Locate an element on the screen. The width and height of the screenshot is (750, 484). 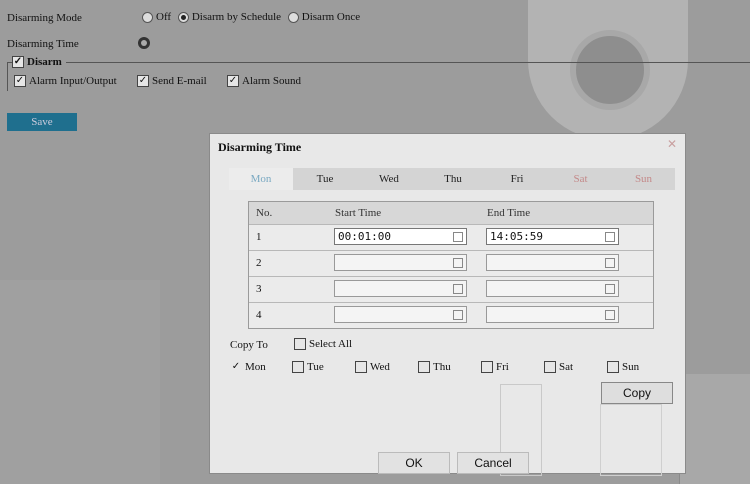
mode-option-schedule: Disarm by Schedule is located at coordinates (227, 17).